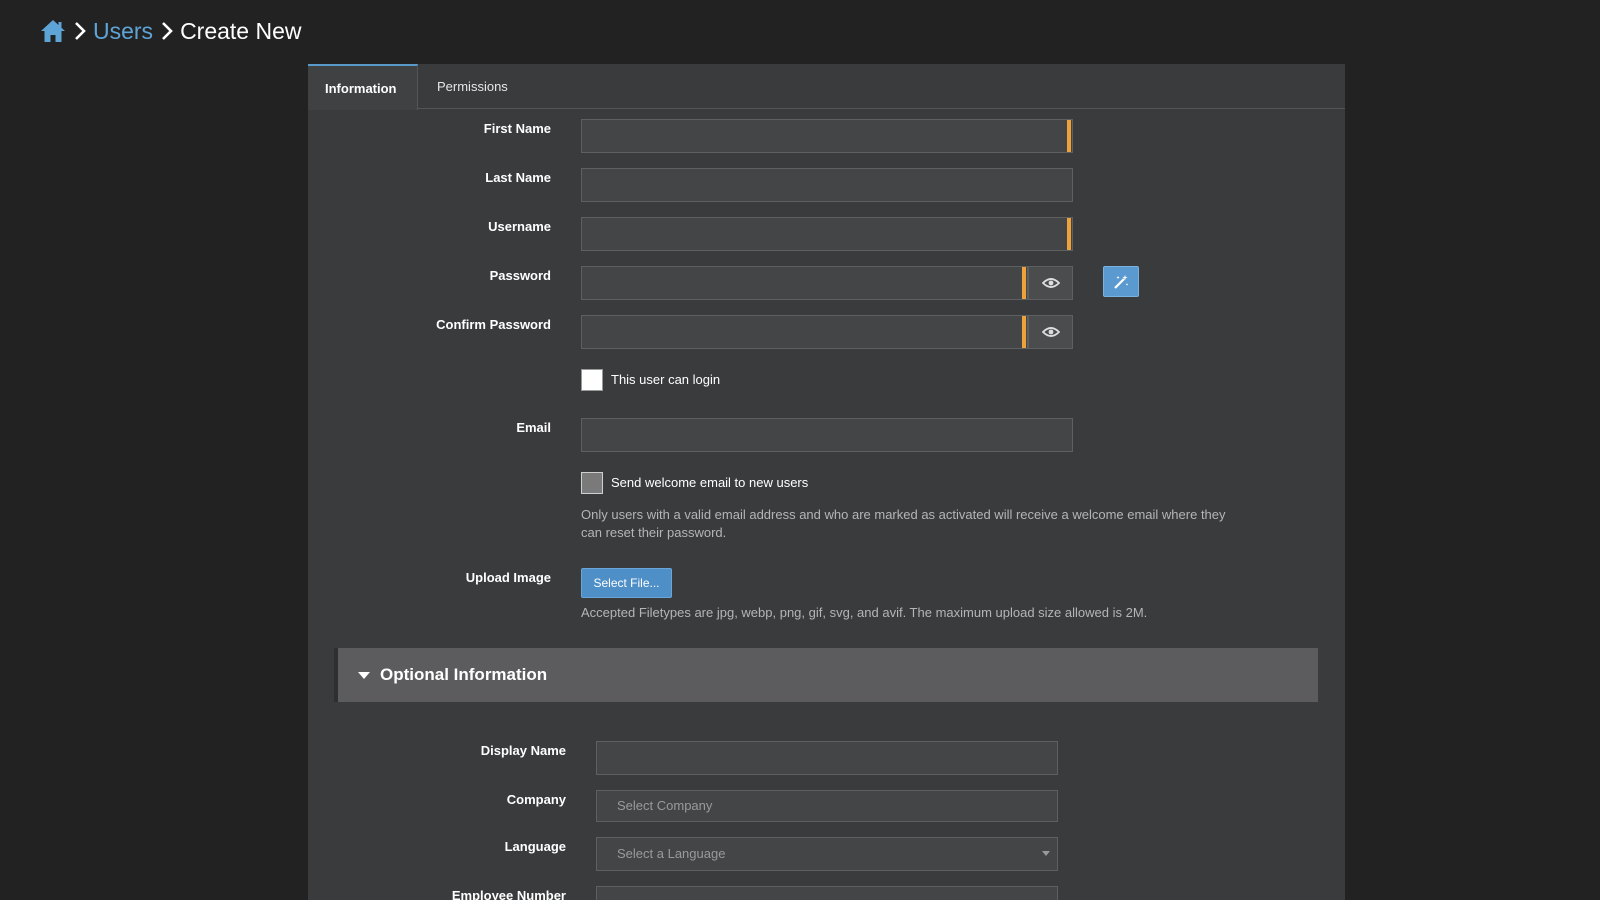 This screenshot has height=900, width=1600. What do you see at coordinates (364, 675) in the screenshot?
I see `caret-down-icon` at bounding box center [364, 675].